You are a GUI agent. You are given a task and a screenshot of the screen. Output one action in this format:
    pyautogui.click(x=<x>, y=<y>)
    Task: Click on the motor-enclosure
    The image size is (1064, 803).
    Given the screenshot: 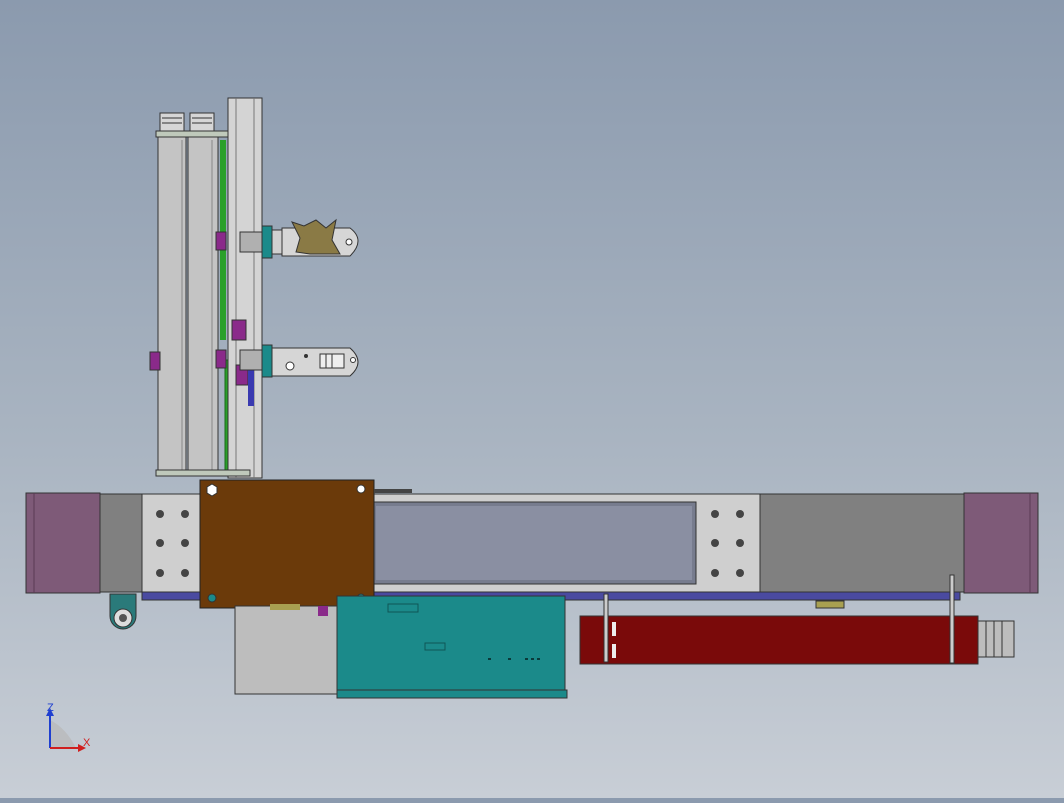 What is the action you would take?
    pyautogui.click(x=401, y=647)
    